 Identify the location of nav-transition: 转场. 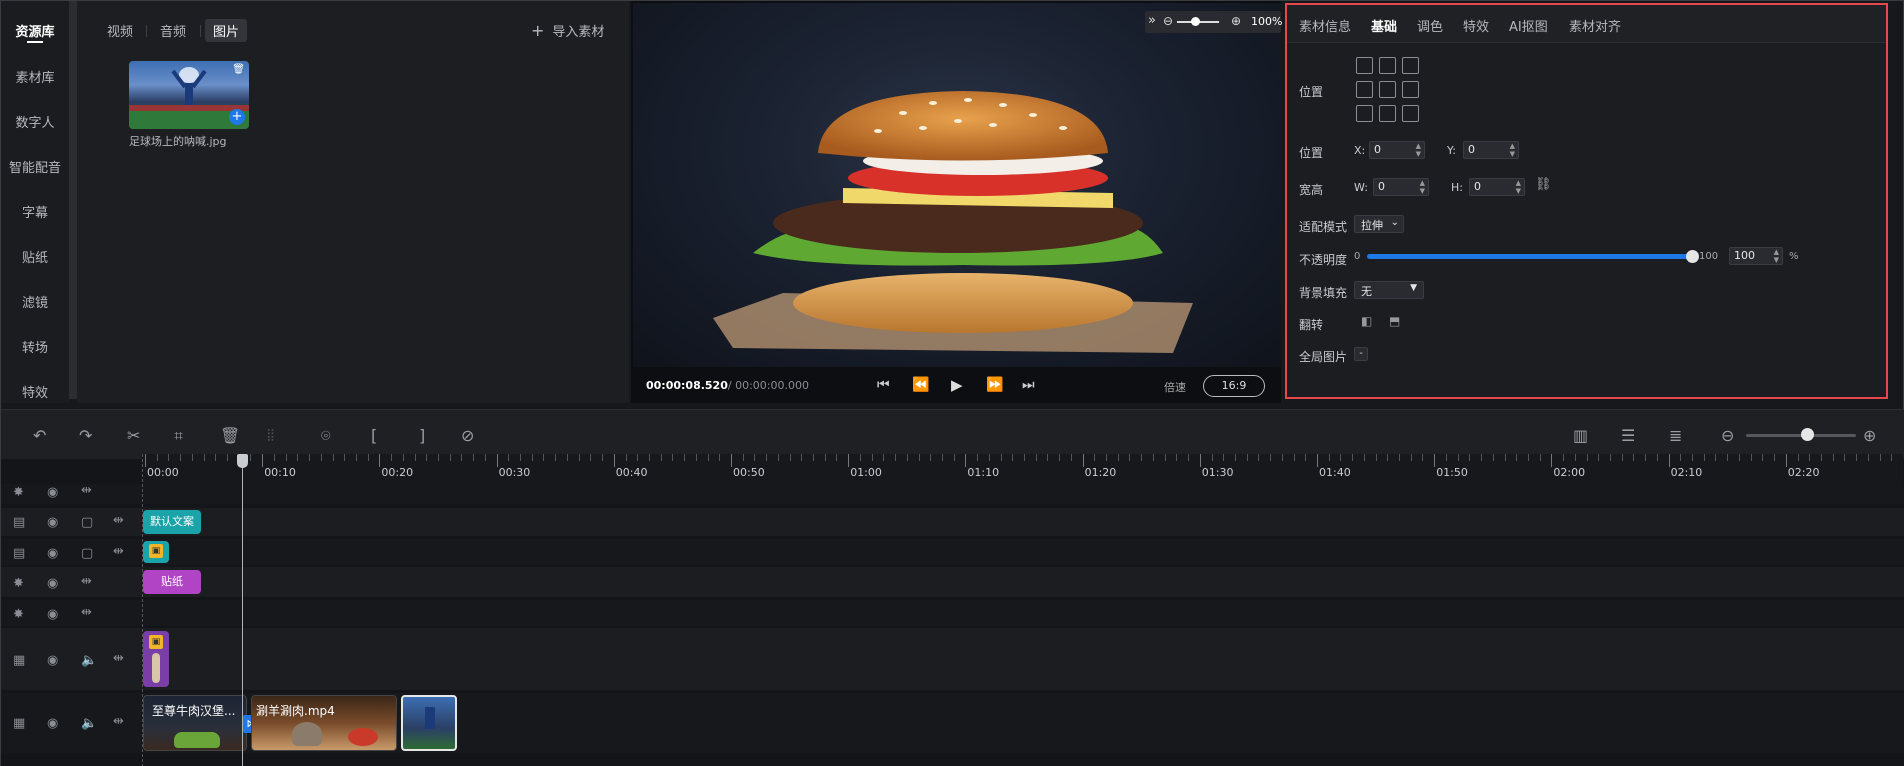
(35, 346).